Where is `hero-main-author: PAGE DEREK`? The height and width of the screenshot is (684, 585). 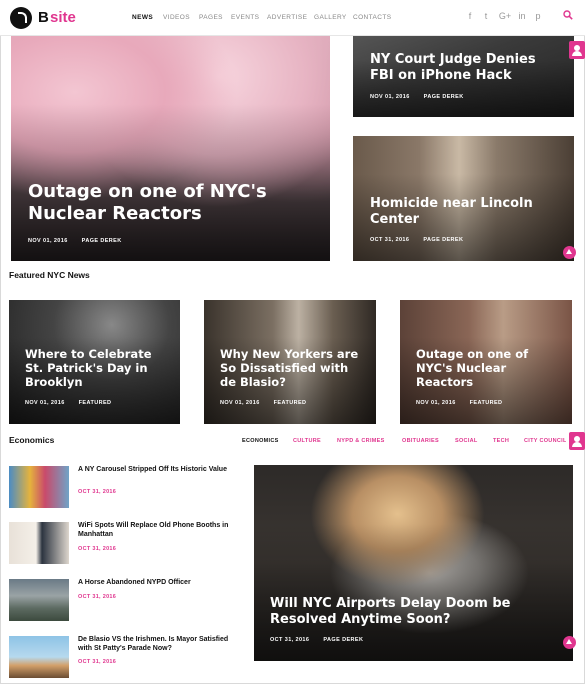 hero-main-author: PAGE DEREK is located at coordinates (102, 241).